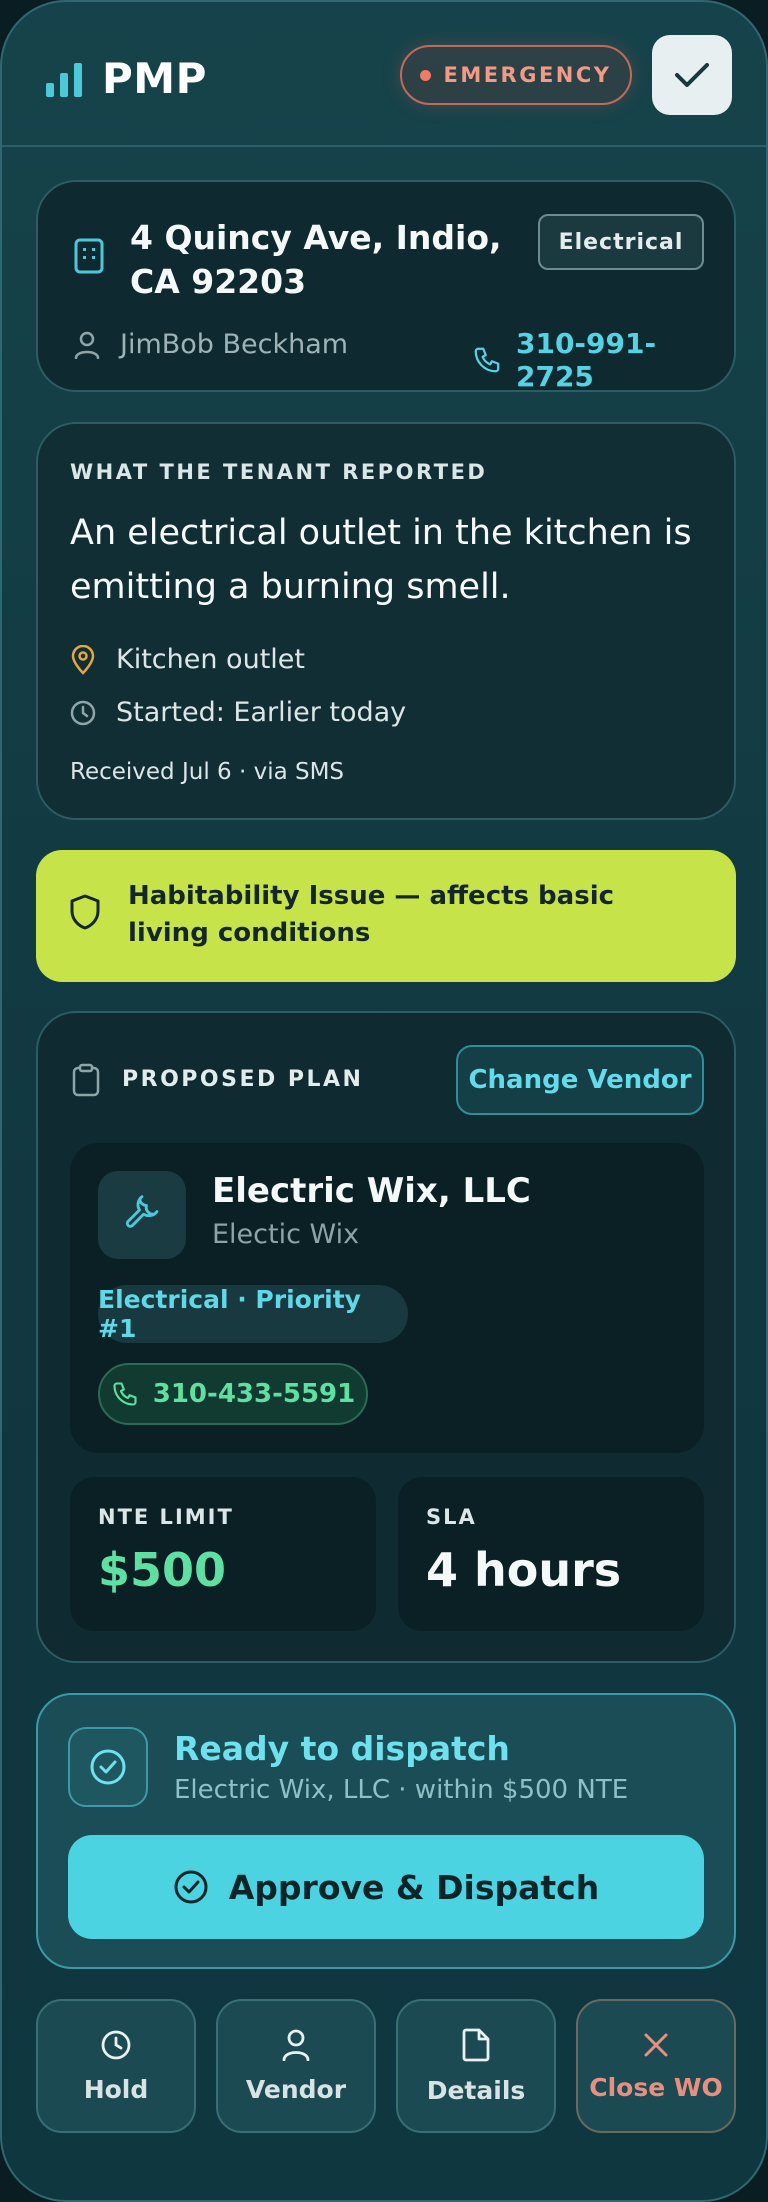 This screenshot has height=2202, width=768. Describe the element at coordinates (384, 74) in the screenshot. I see `app-header: PMP EMERGENCY` at that location.